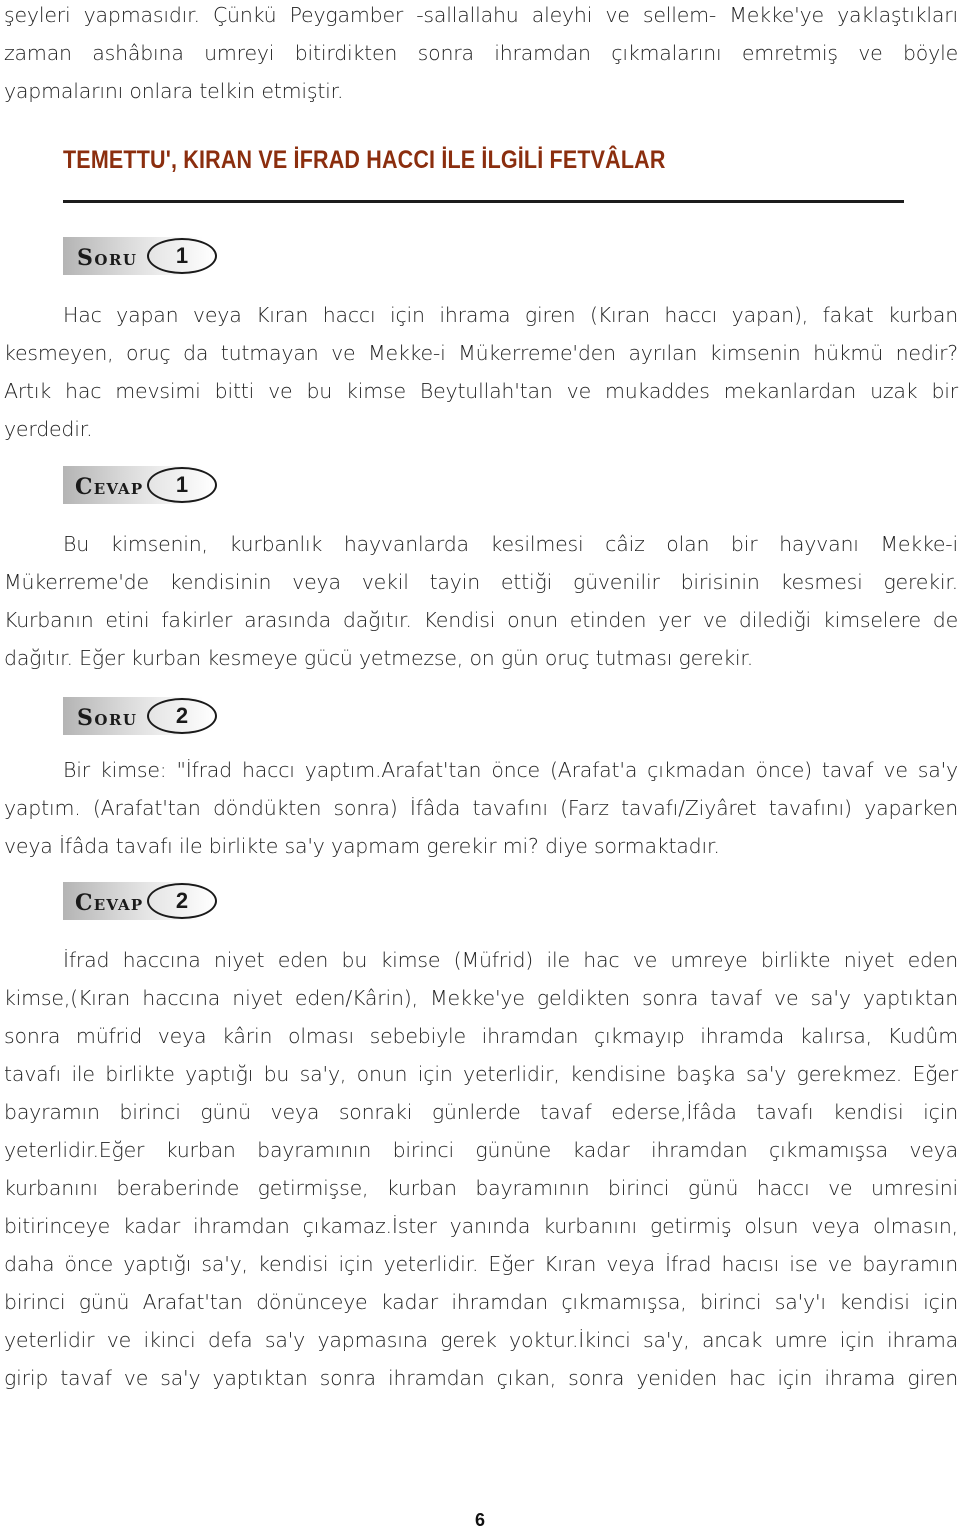 Image resolution: width=960 pixels, height=1531 pixels. I want to click on page-number: 6, so click(479, 1520).